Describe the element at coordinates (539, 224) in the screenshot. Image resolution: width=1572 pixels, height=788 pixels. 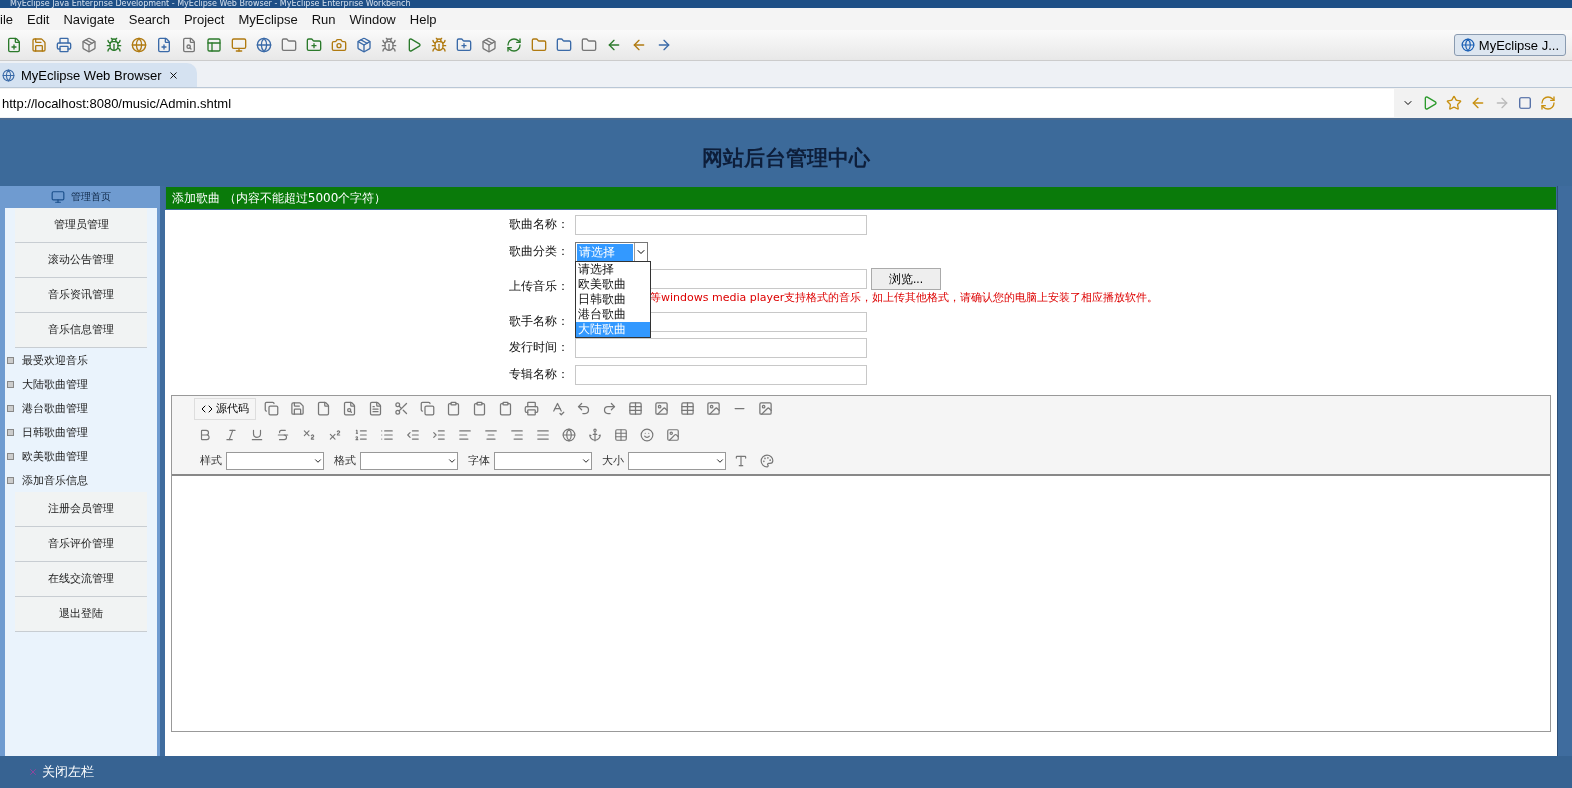
I see `field-label: 歌曲名称：` at that location.